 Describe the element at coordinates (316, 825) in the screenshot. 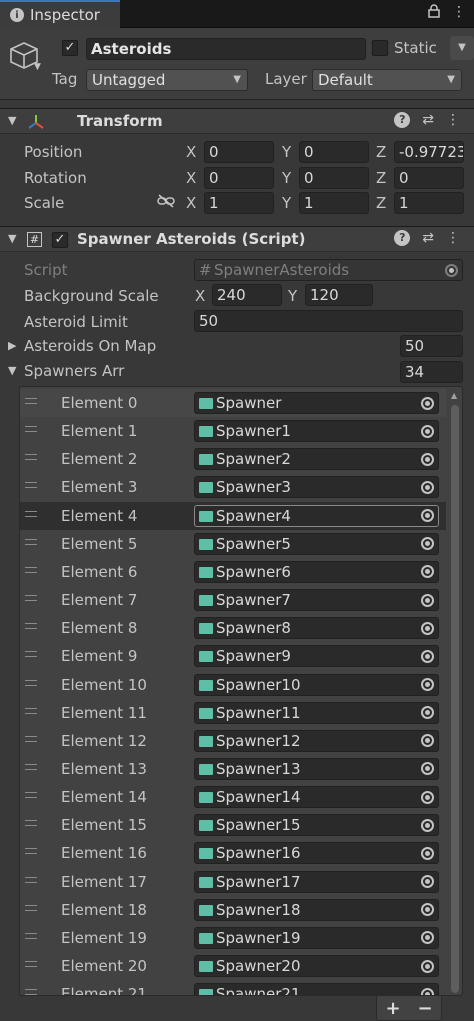

I see `element-object-field: Spawner15` at that location.